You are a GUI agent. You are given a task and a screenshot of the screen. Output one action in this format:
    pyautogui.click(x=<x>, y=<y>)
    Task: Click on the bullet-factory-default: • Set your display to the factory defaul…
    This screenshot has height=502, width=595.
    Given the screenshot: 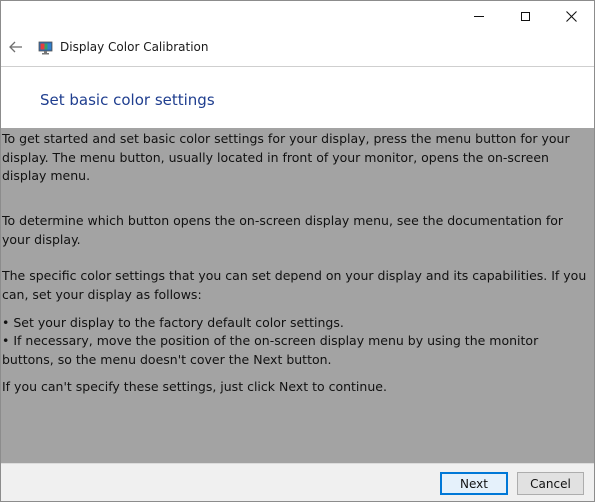 What is the action you would take?
    pyautogui.click(x=173, y=322)
    